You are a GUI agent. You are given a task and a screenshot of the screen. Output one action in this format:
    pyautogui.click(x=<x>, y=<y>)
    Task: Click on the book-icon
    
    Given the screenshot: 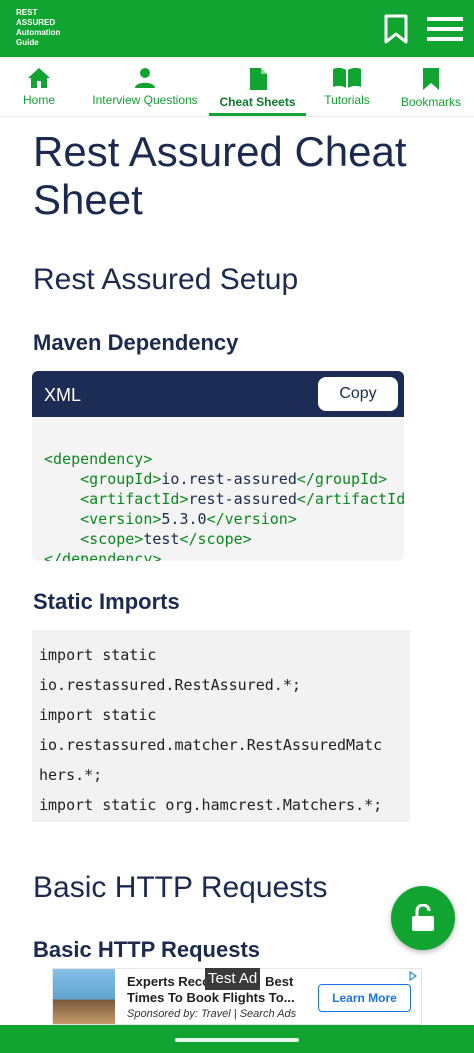 What is the action you would take?
    pyautogui.click(x=347, y=77)
    